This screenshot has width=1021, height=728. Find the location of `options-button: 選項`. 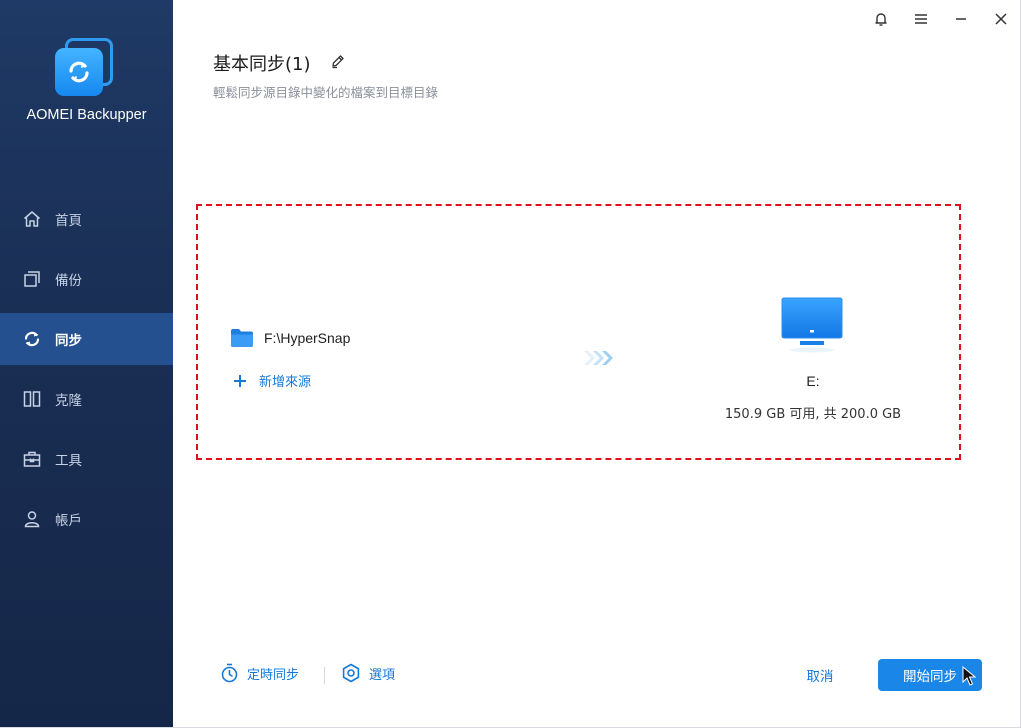

options-button: 選項 is located at coordinates (368, 673).